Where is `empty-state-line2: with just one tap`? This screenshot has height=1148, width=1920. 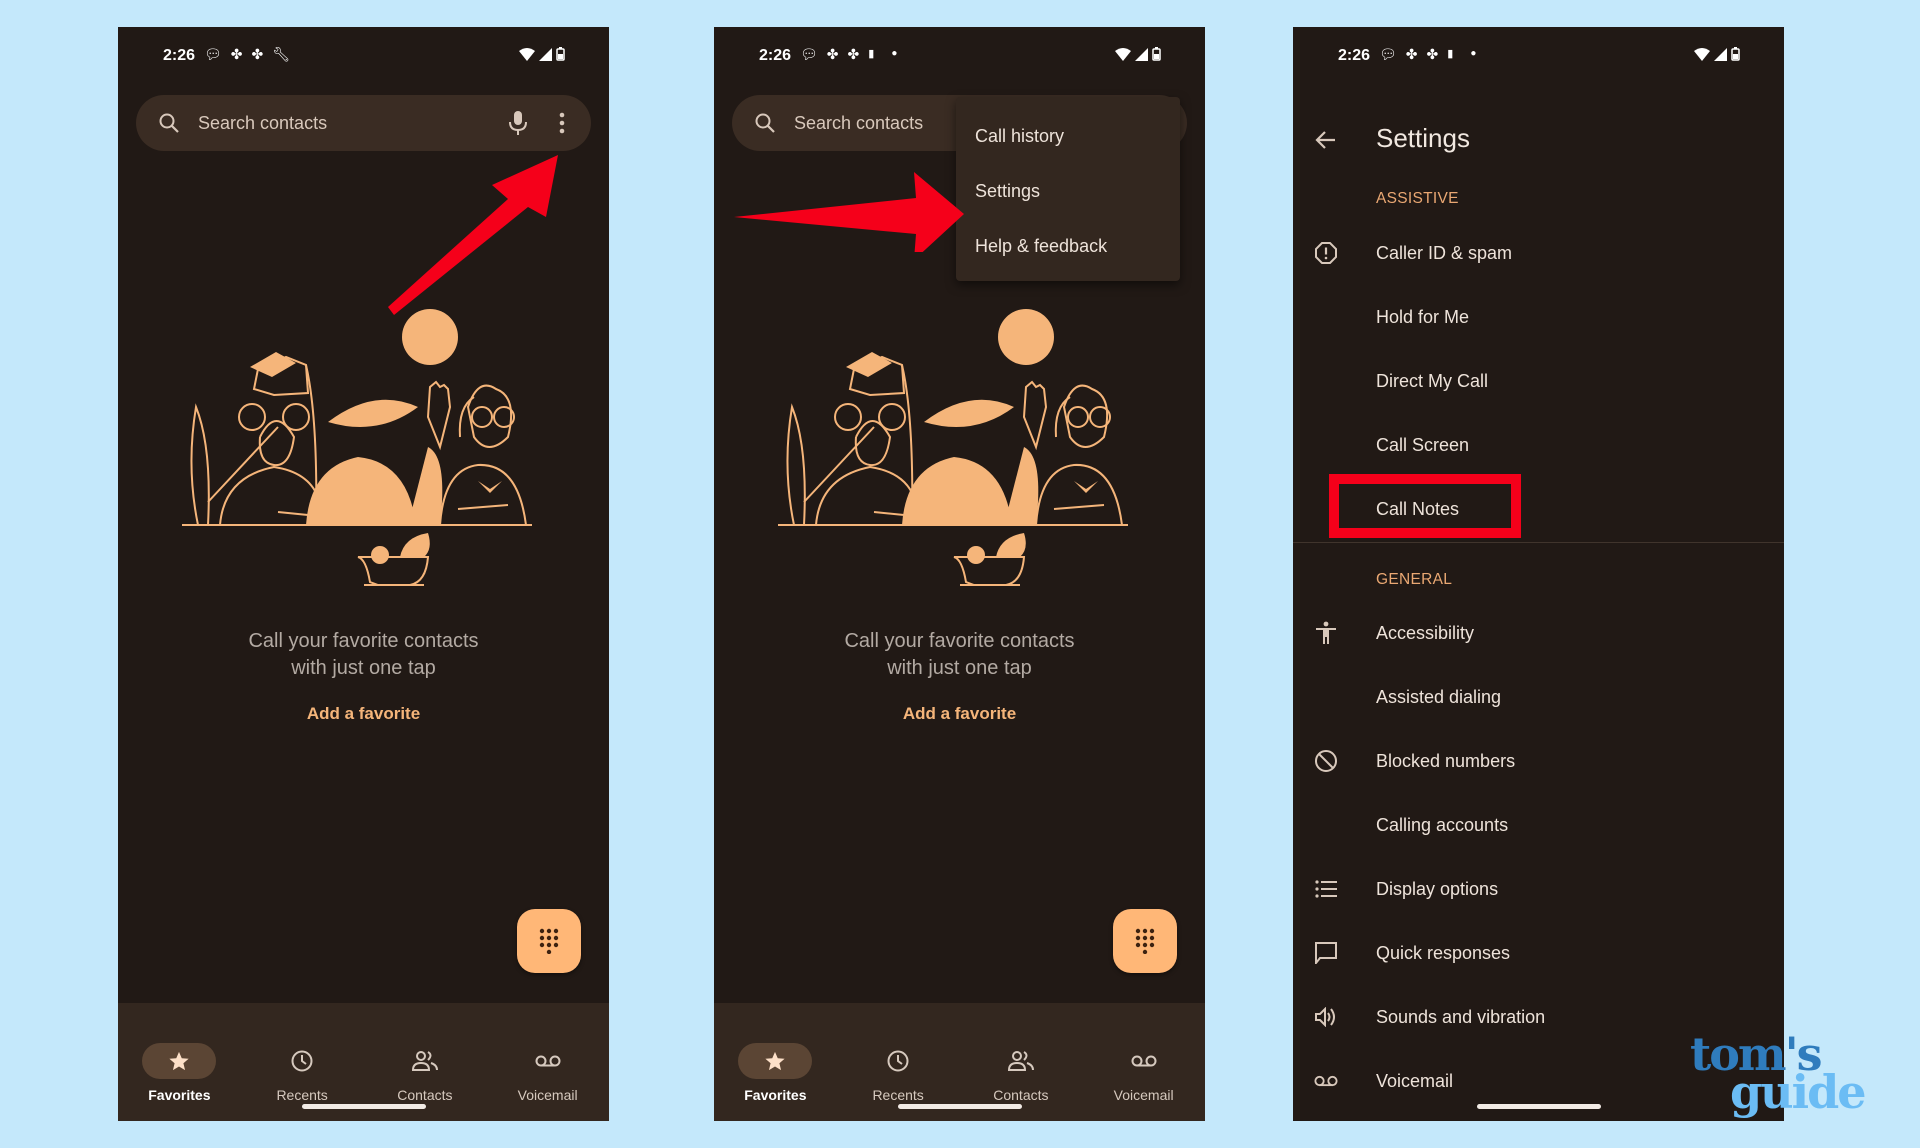
empty-state-line2: with just one tap is located at coordinates (363, 668).